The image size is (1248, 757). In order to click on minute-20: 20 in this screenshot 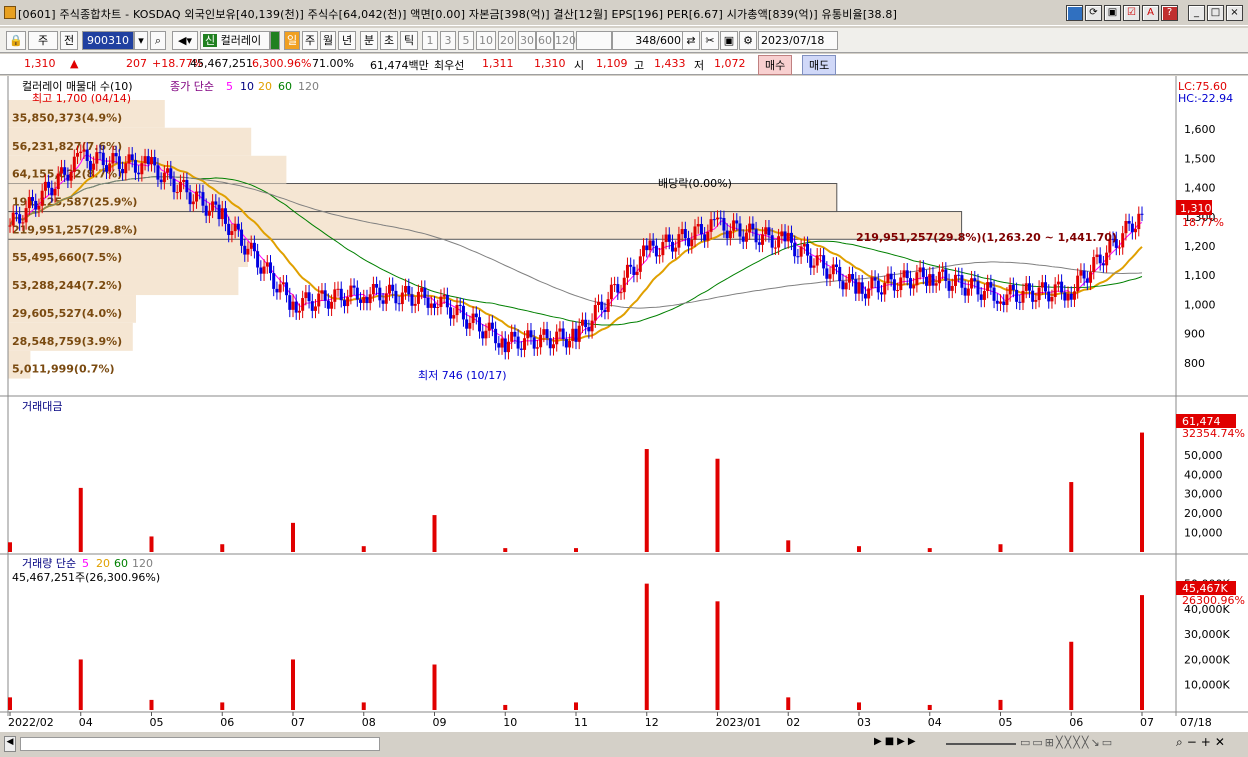, I will do `click(507, 40)`.